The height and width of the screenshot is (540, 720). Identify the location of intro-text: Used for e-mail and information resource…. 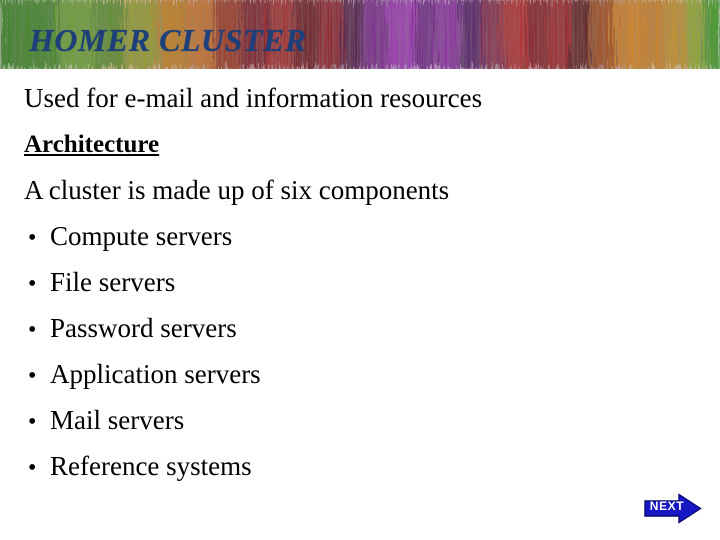
(253, 98).